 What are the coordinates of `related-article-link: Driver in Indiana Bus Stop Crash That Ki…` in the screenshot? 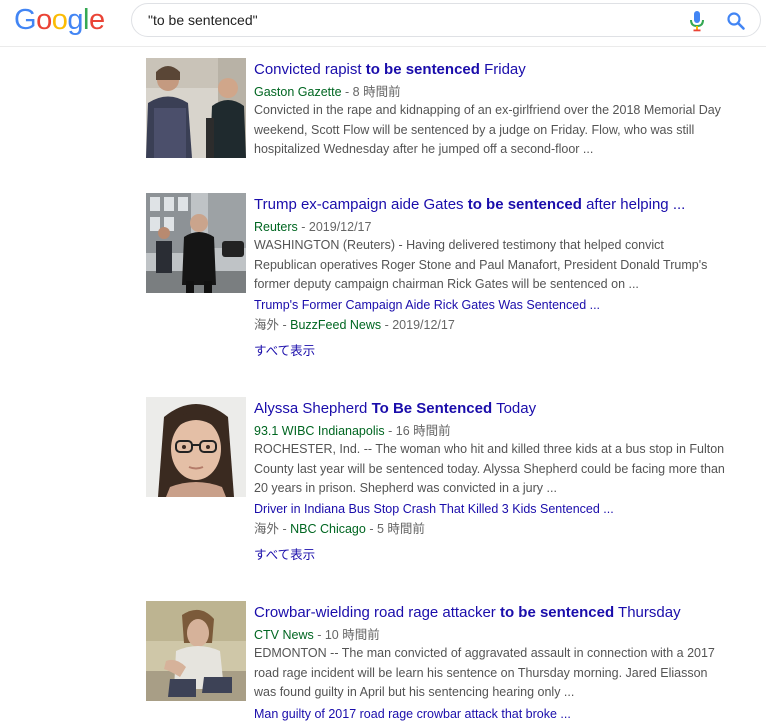 It's located at (434, 509).